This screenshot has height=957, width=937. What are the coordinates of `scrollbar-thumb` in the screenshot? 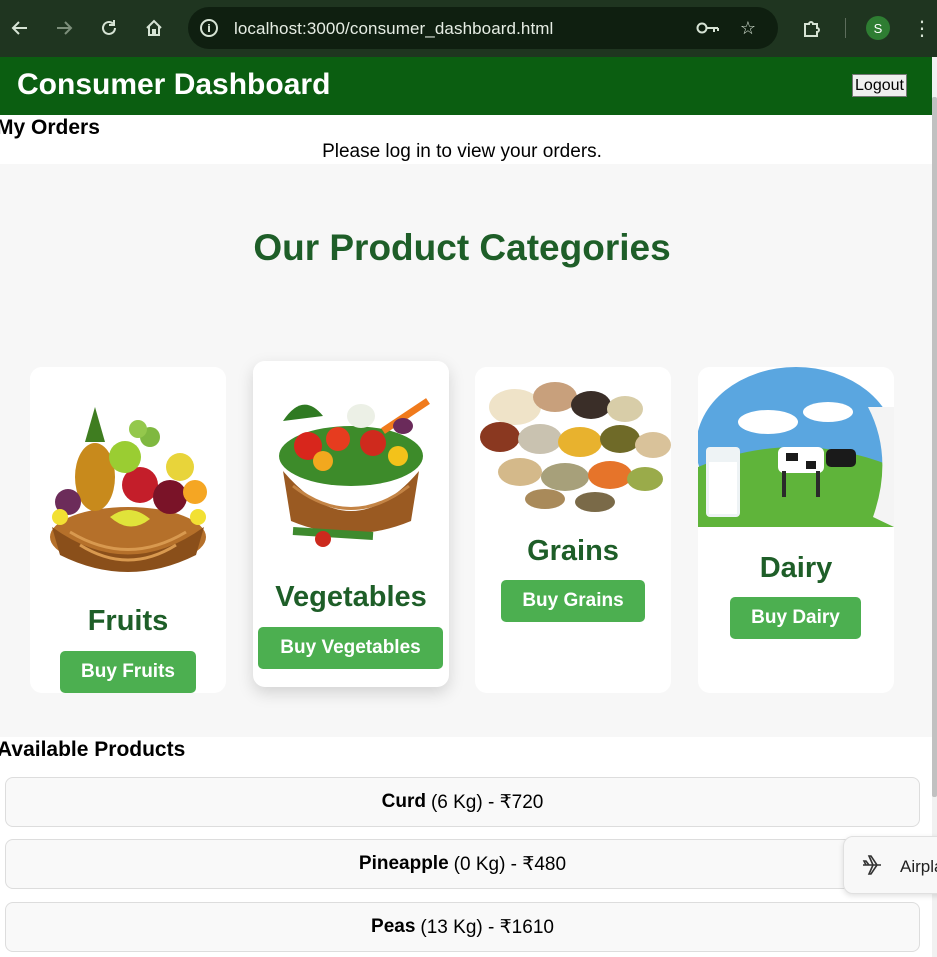 It's located at (934, 447).